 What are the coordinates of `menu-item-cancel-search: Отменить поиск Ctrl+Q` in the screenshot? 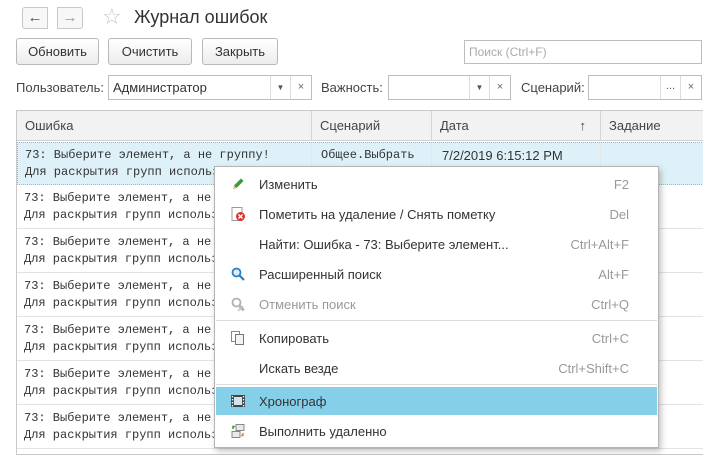 It's located at (436, 304).